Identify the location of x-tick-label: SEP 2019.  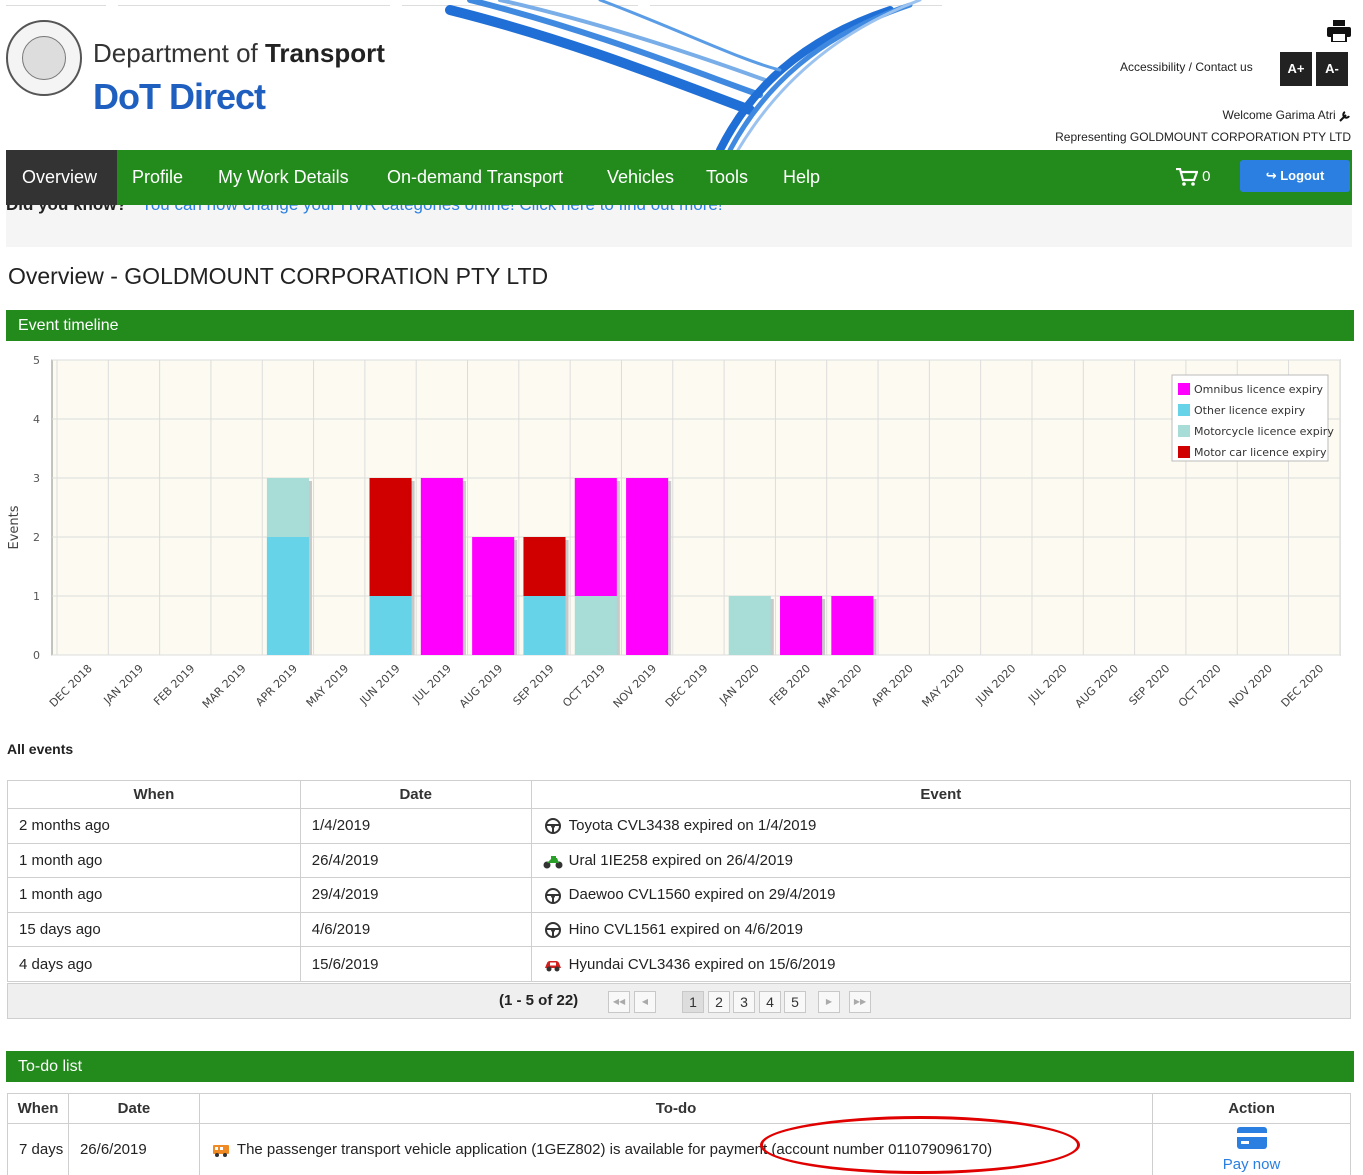
(534, 685).